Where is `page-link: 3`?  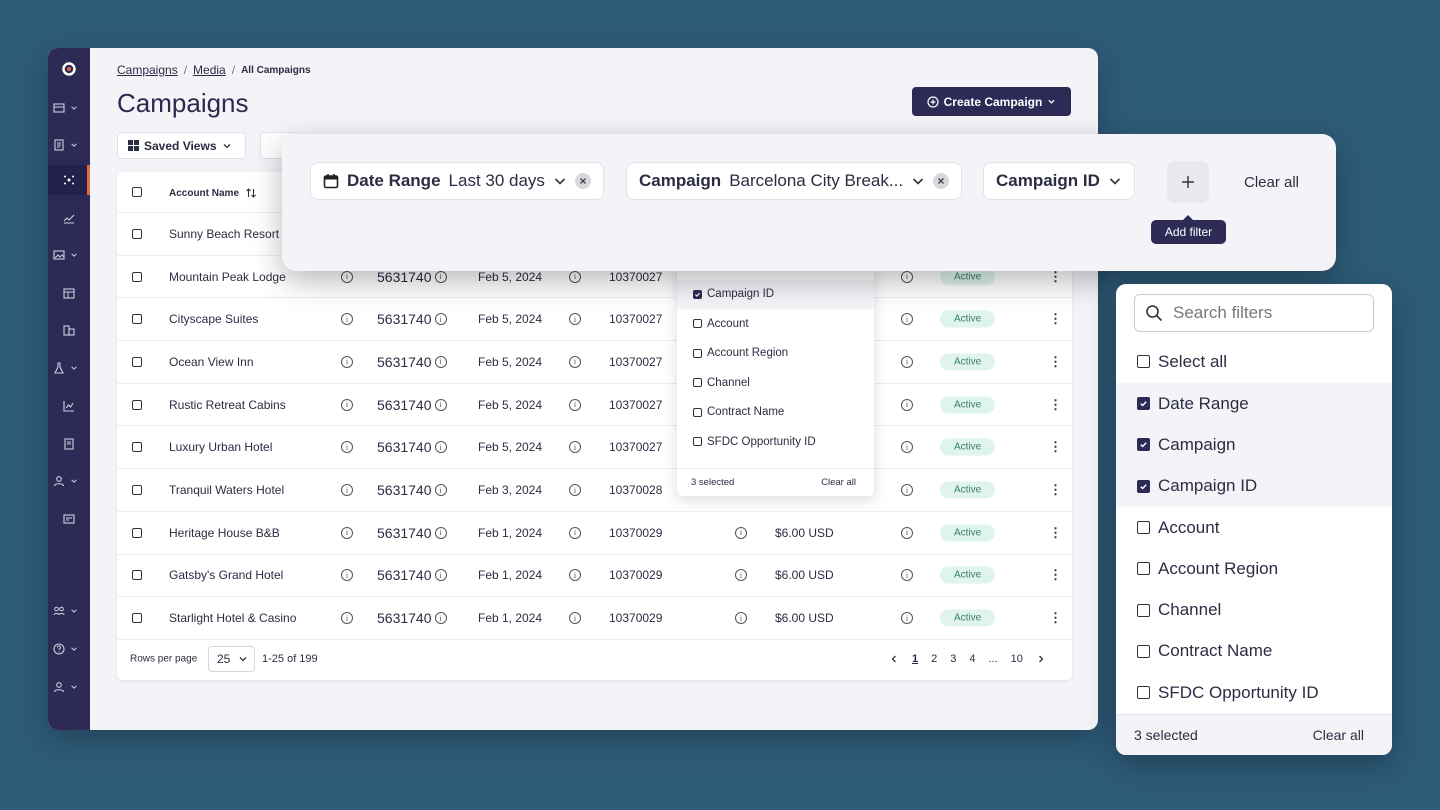 page-link: 3 is located at coordinates (953, 659).